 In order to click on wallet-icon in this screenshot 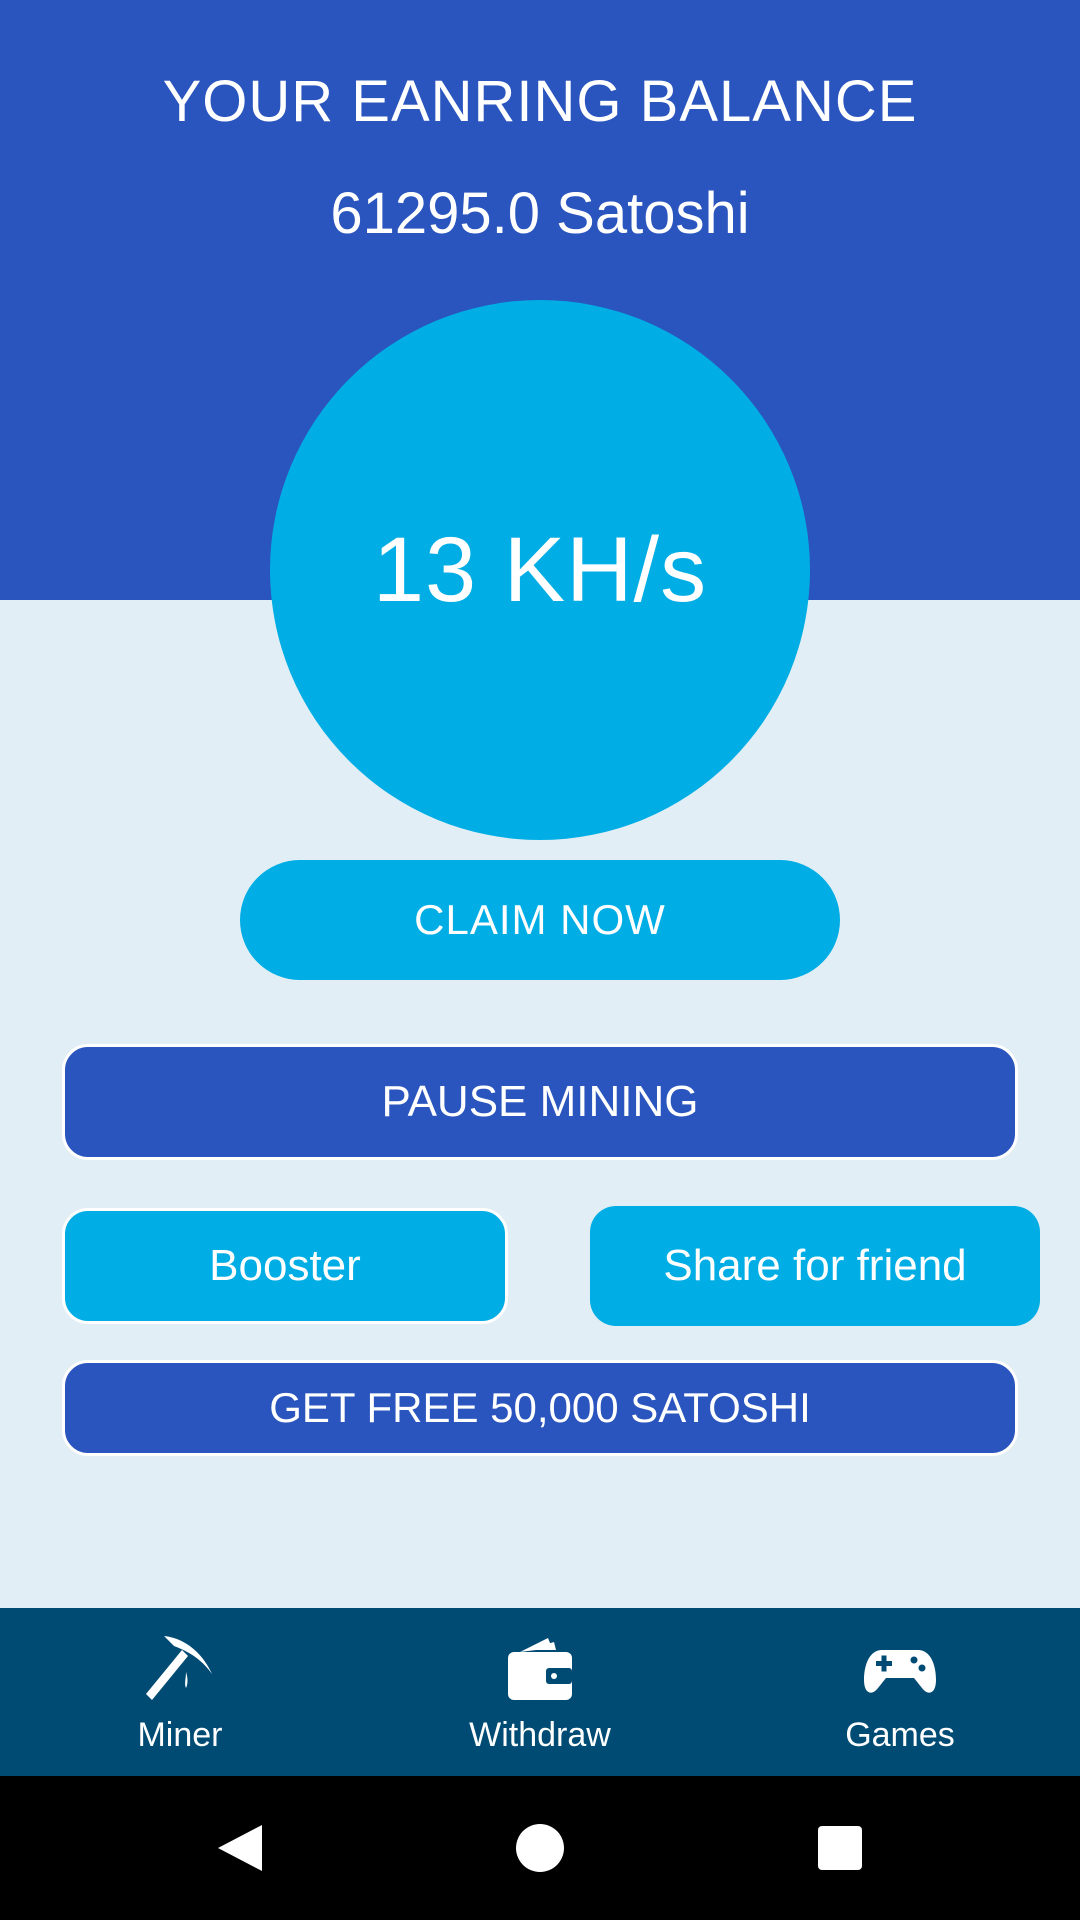, I will do `click(540, 1668)`.